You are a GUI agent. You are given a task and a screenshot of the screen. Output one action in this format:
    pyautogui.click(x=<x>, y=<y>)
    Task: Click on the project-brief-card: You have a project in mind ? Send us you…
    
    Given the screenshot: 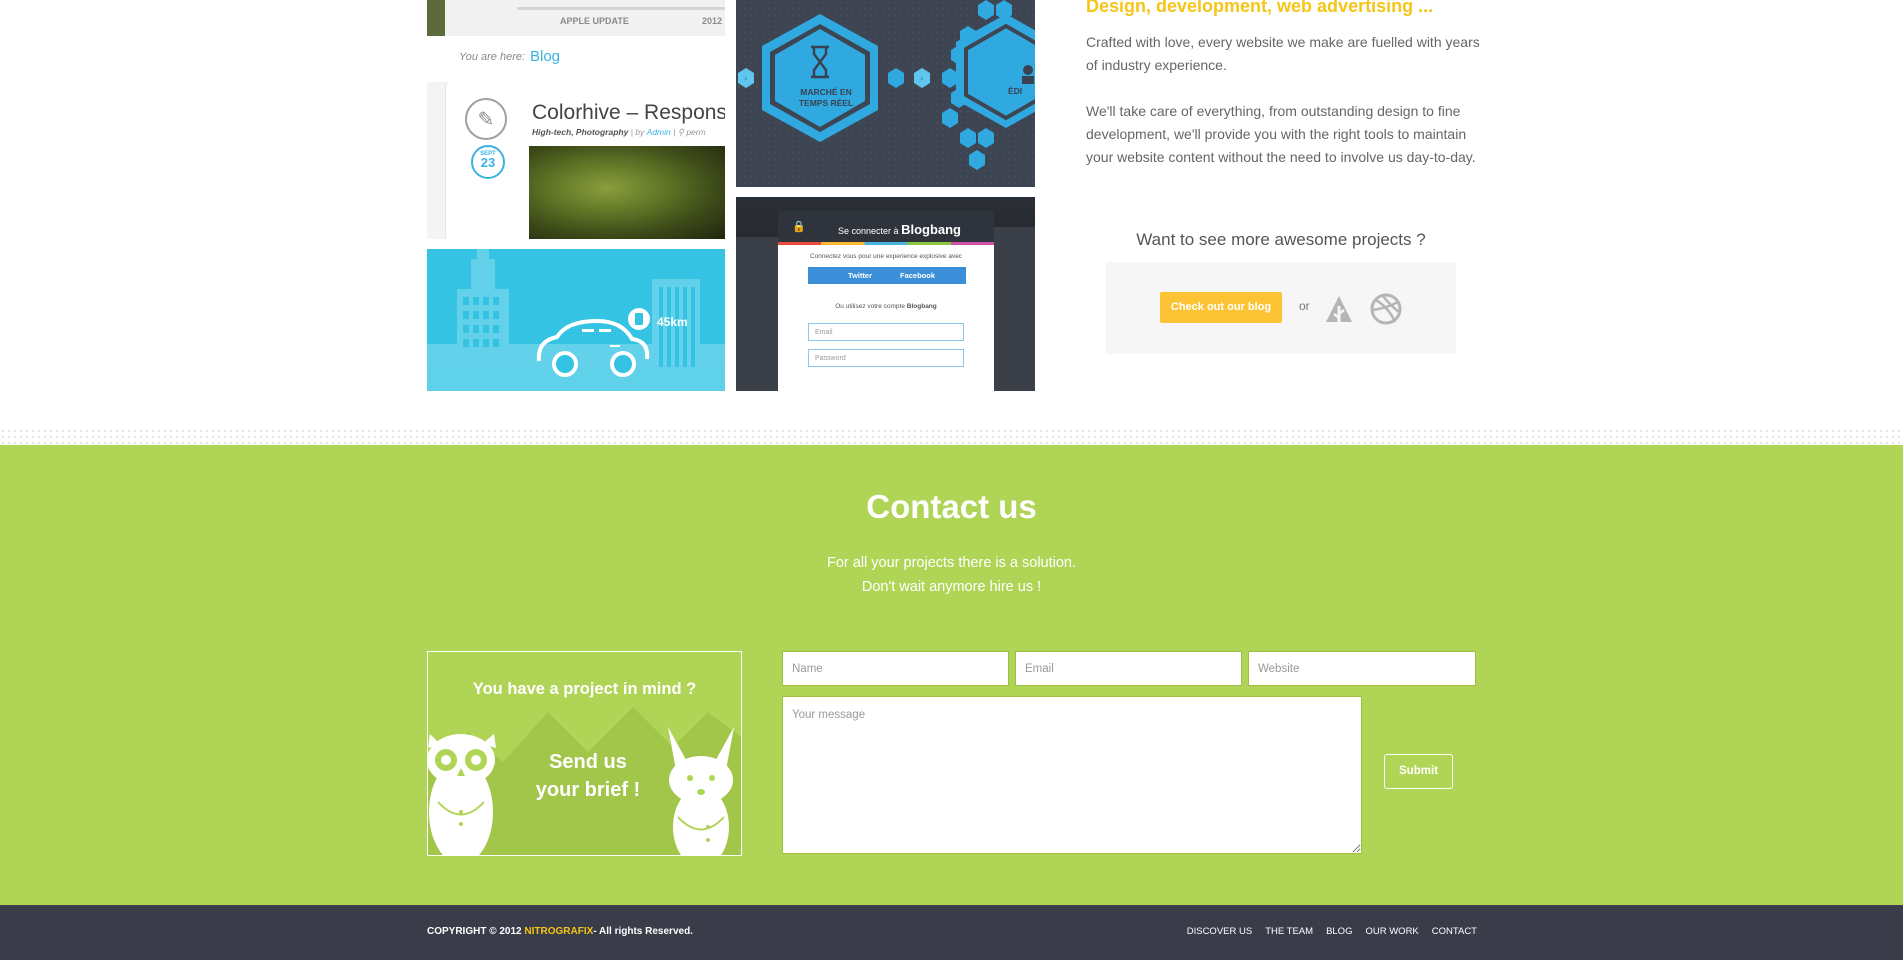 What is the action you would take?
    pyautogui.click(x=584, y=753)
    